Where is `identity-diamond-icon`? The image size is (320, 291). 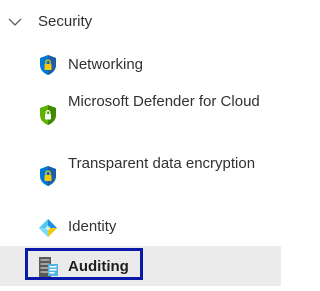 identity-diamond-icon is located at coordinates (48, 228).